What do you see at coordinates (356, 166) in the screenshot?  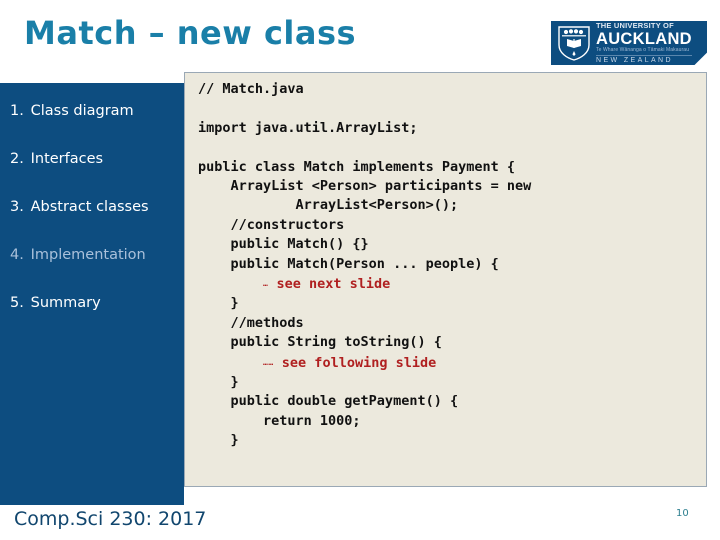 I see `code-line-text: public class Match implements Payment {` at bounding box center [356, 166].